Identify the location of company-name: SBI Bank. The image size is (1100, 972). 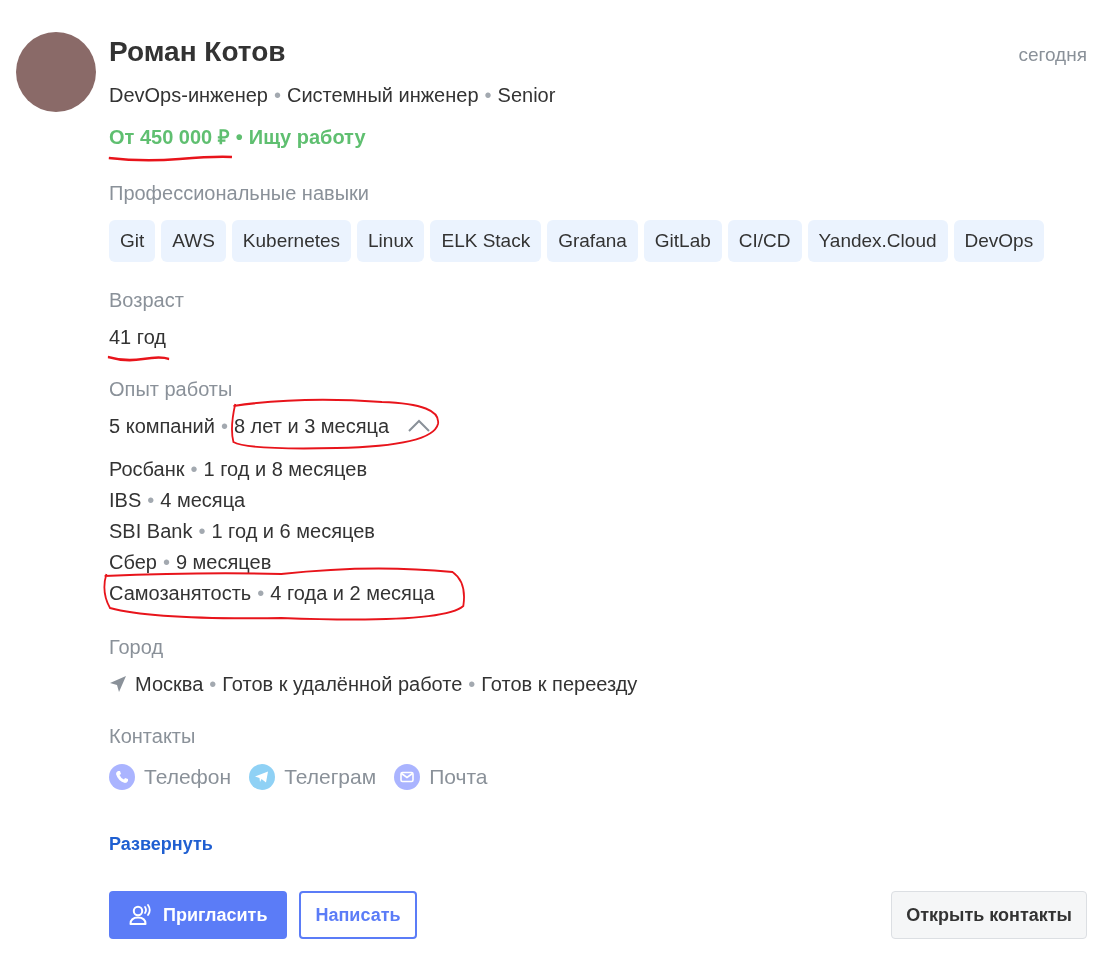
(151, 531).